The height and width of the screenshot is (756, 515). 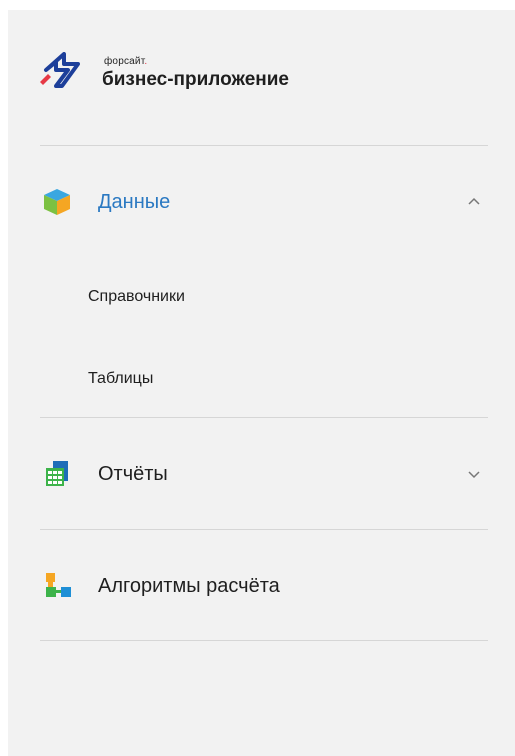 I want to click on chevron-down-icon, so click(x=474, y=474).